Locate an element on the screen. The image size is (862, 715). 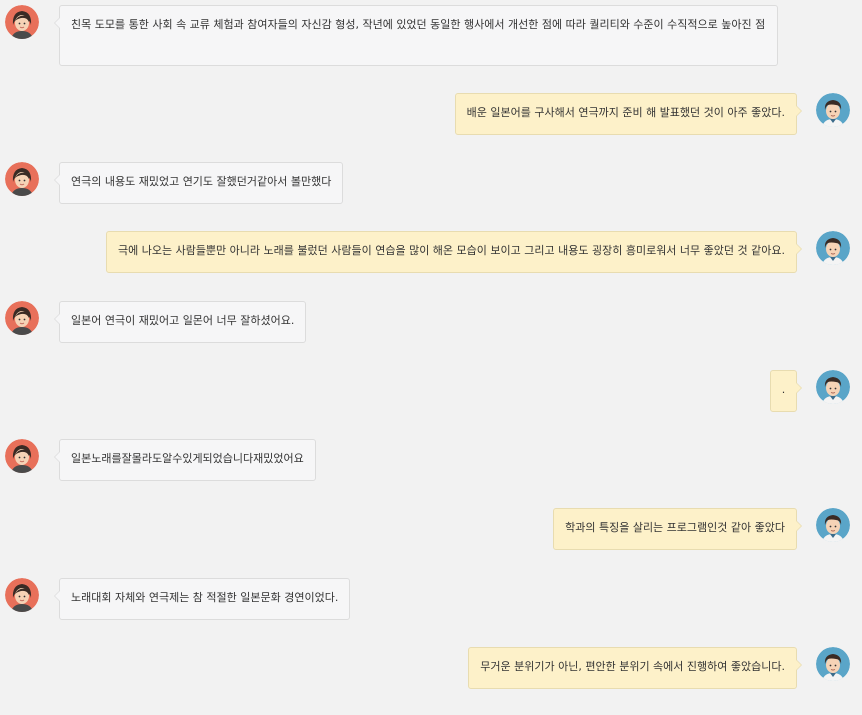
message-text: 연극의 내용도 재밌었고 연기도 잘했던거같아서 볼만했다 is located at coordinates (201, 181).